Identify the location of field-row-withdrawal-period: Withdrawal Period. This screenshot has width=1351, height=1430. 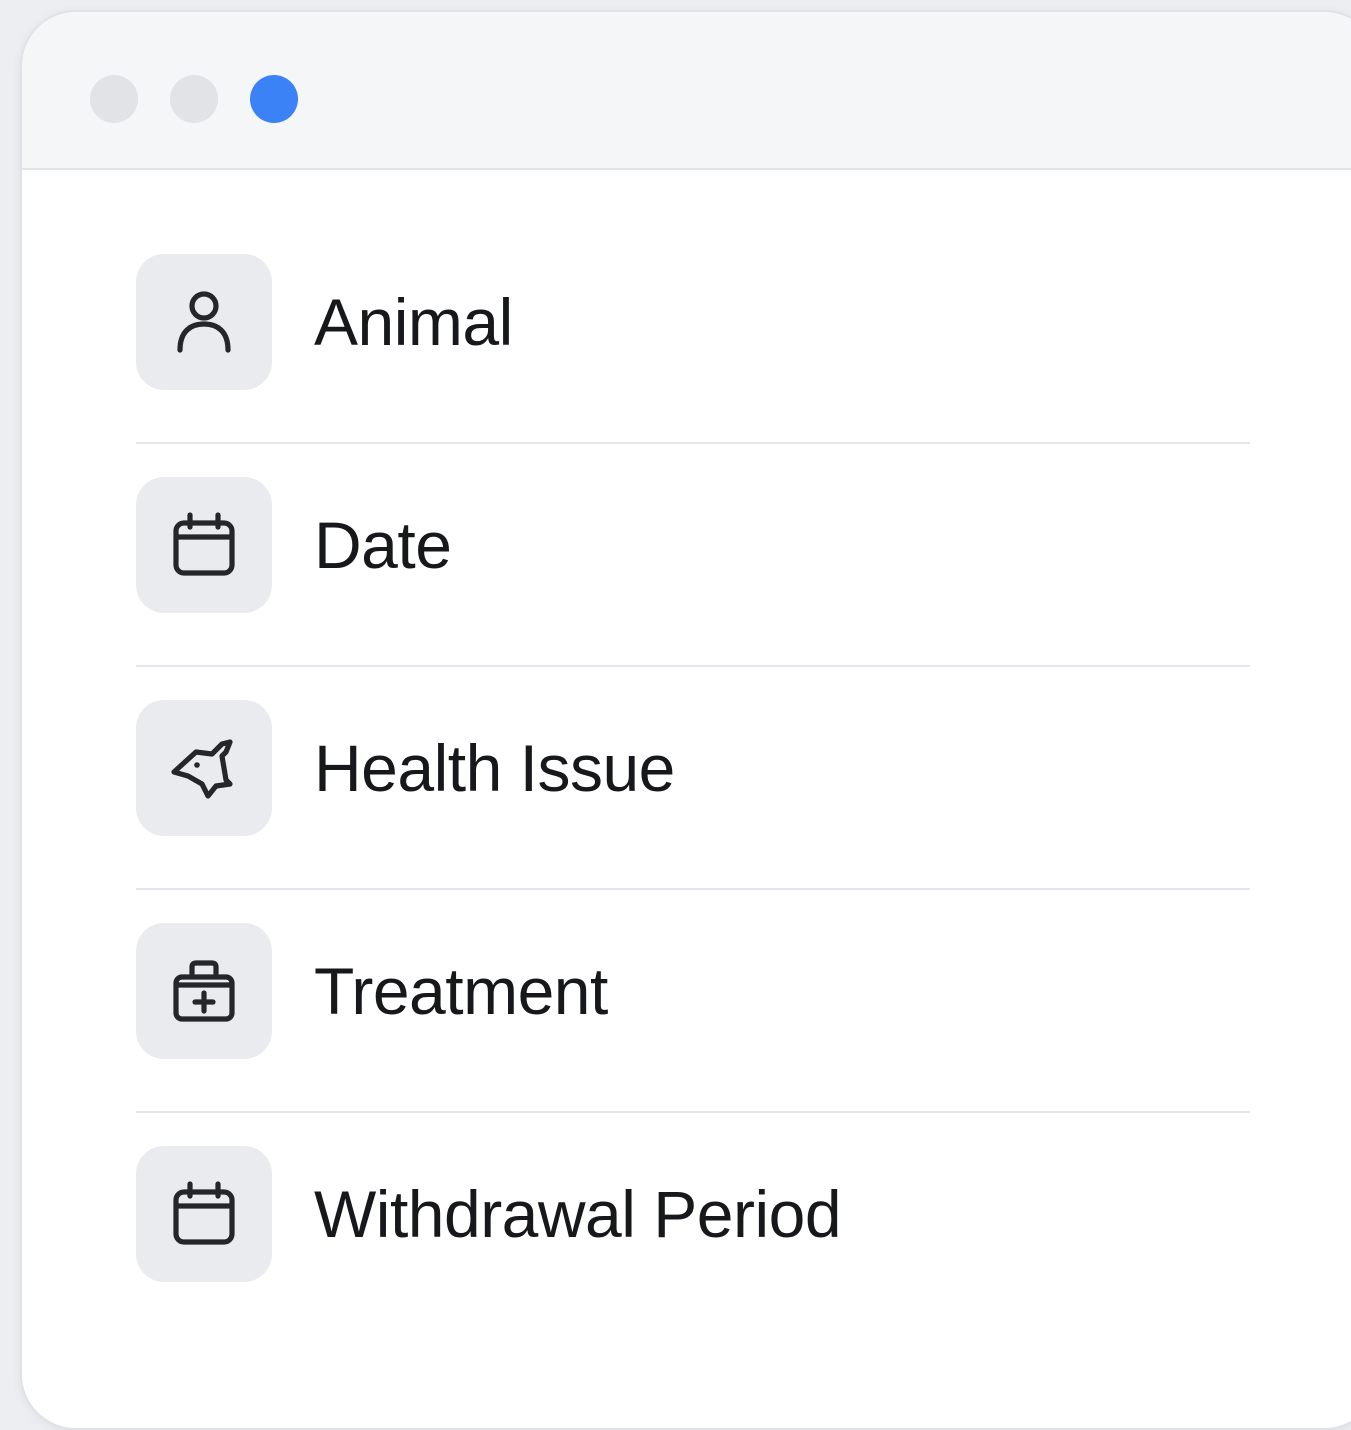
(693, 1214).